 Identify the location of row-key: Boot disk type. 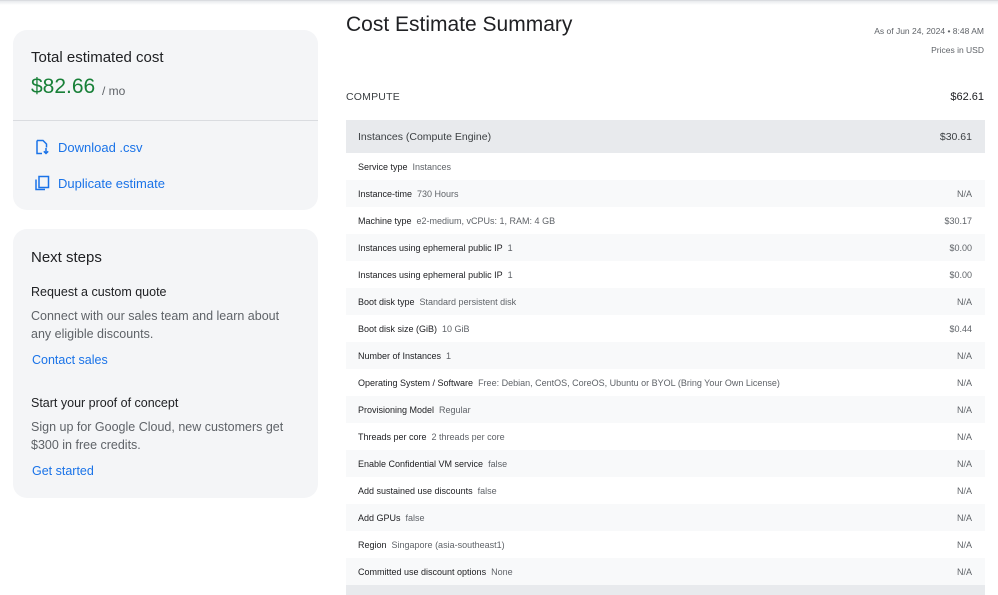
(386, 301).